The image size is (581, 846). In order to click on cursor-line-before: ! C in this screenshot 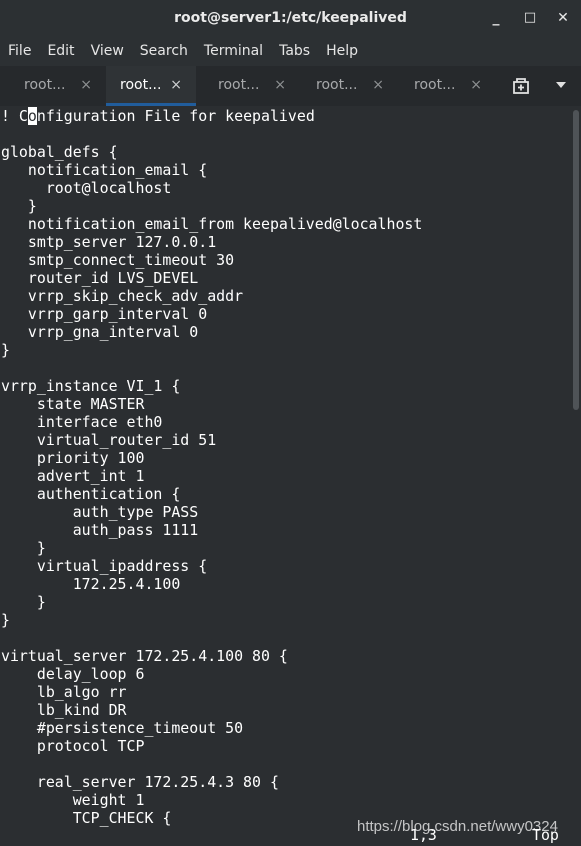, I will do `click(14, 116)`.